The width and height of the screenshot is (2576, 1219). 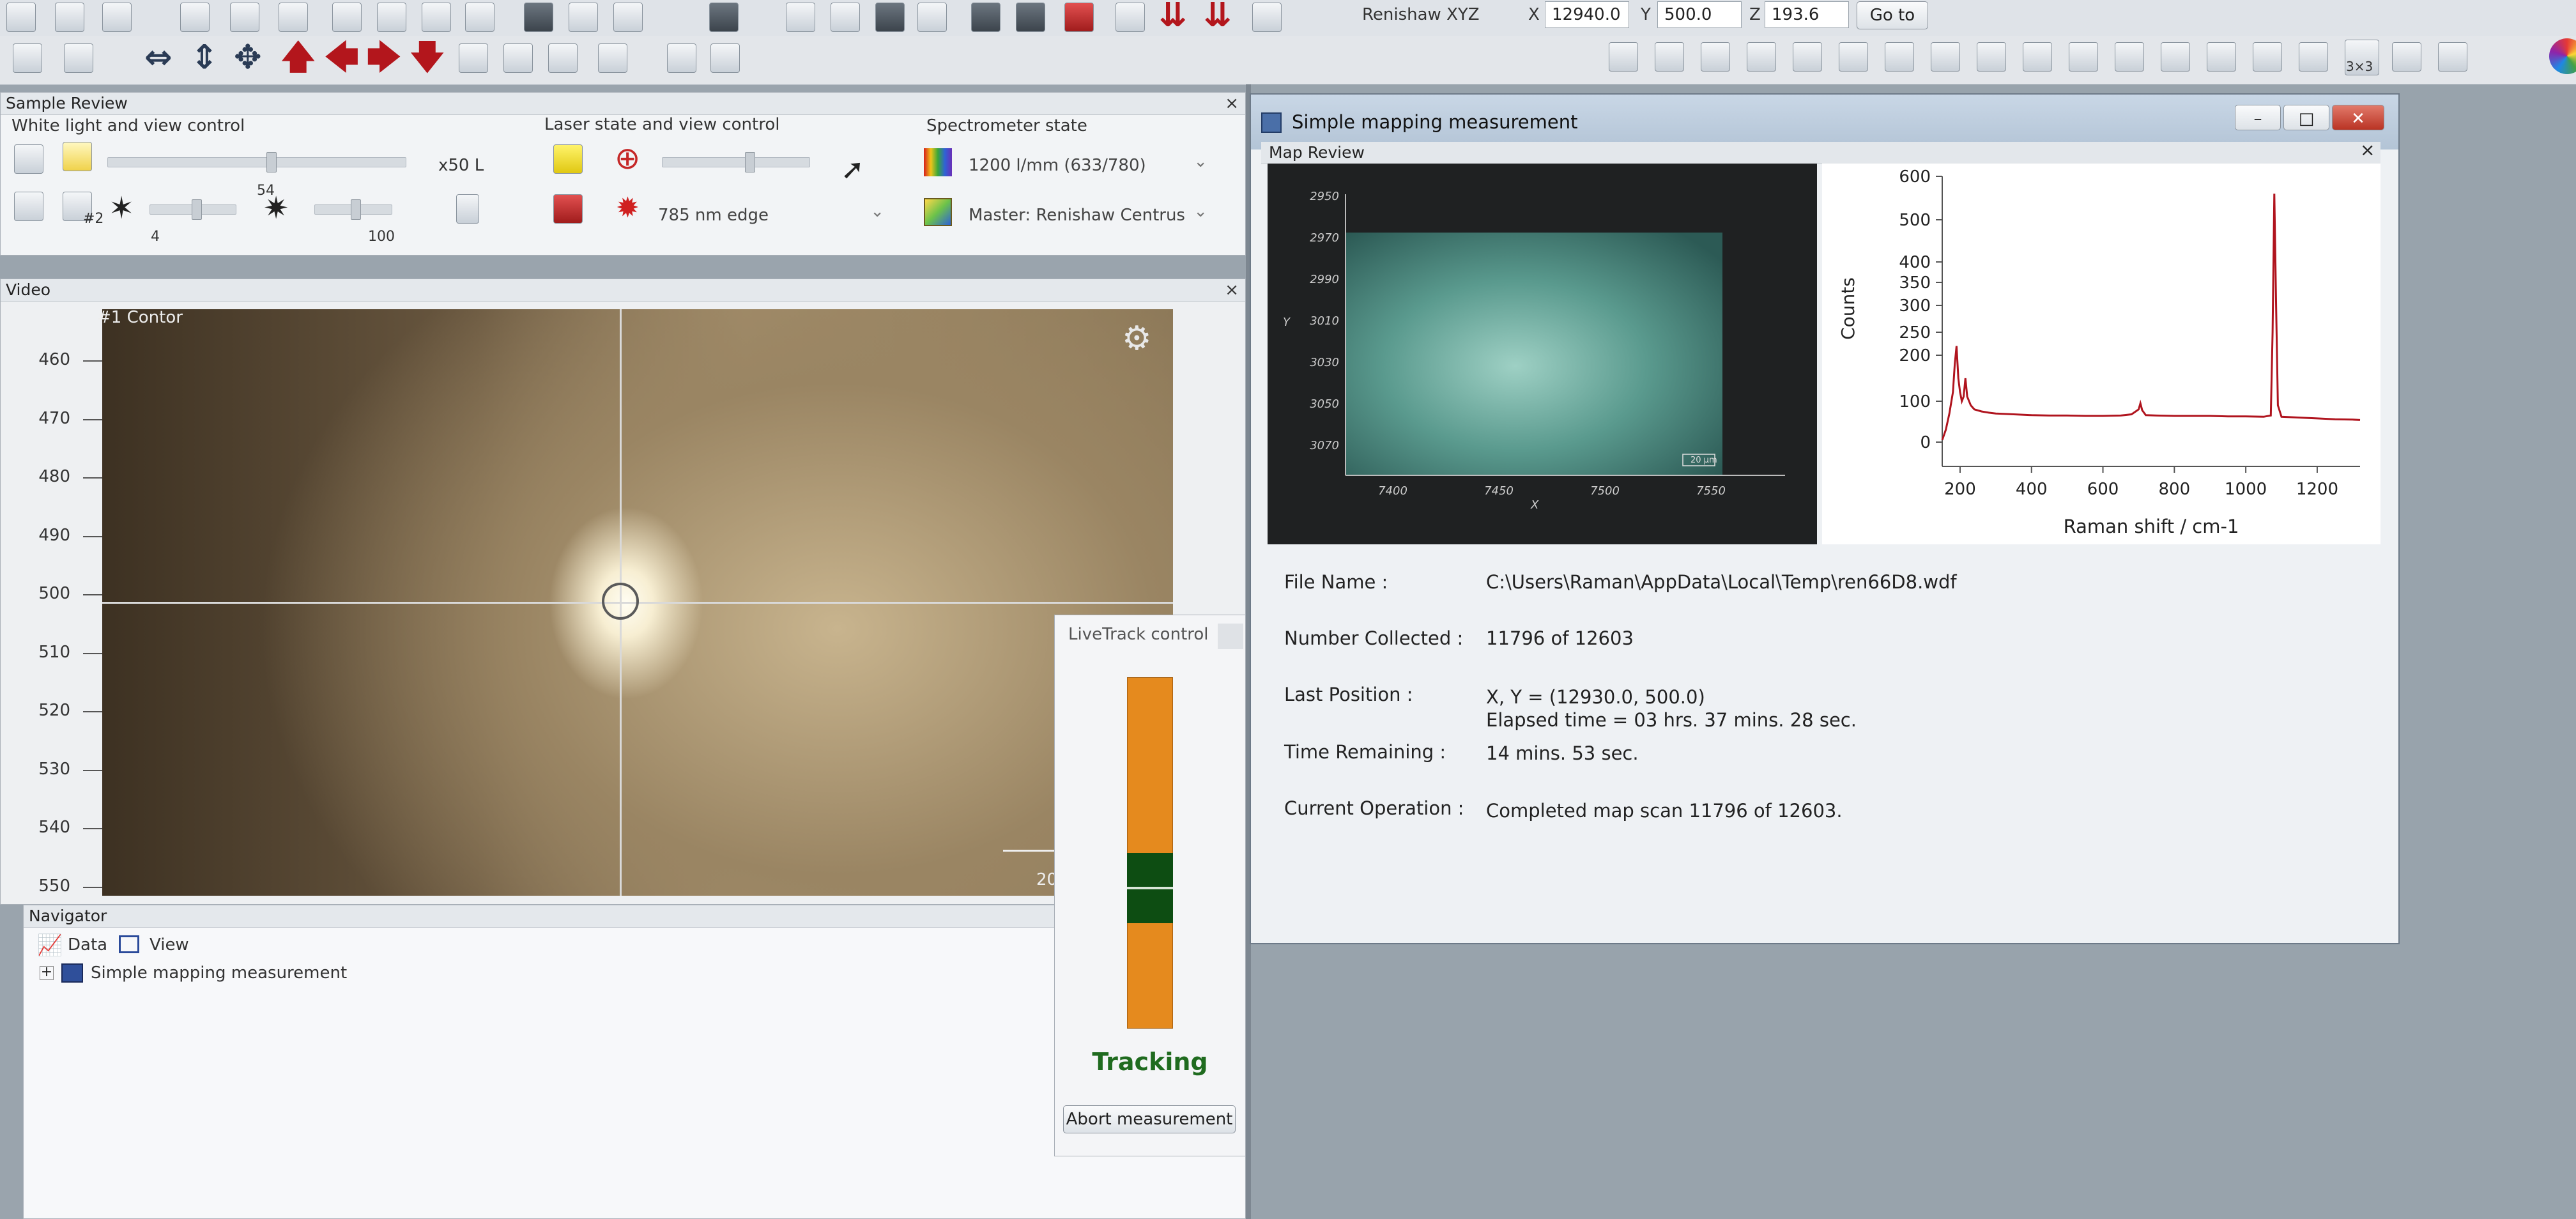 I want to click on spectrum-cursor-icon, so click(x=1853, y=57).